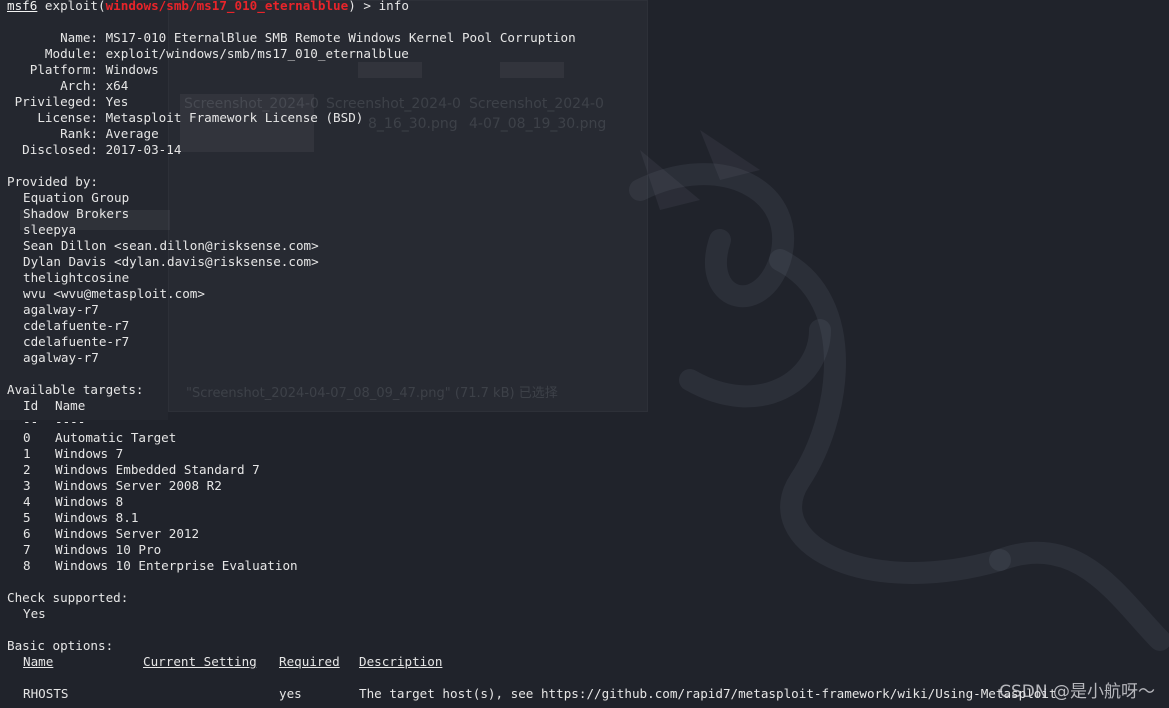 Image resolution: width=1169 pixels, height=708 pixels. Describe the element at coordinates (291, 486) in the screenshot. I see `target-row: 3 Windows Server 2008 R2` at that location.